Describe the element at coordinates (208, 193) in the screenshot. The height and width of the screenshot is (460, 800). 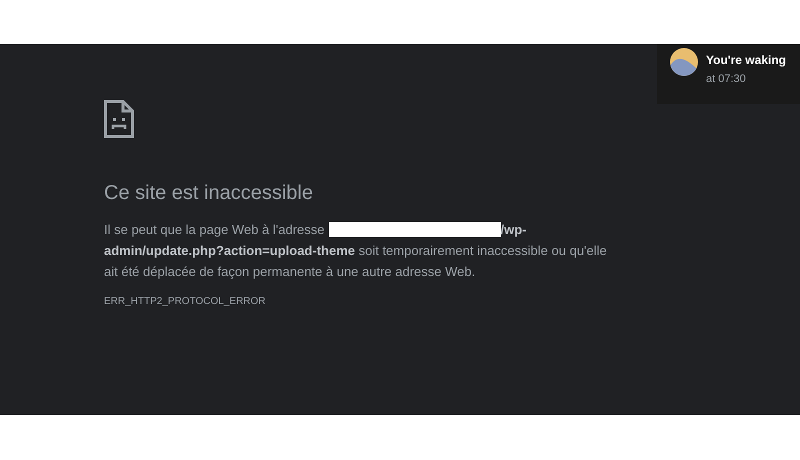
I see `error-title: Ce site est inaccessible` at that location.